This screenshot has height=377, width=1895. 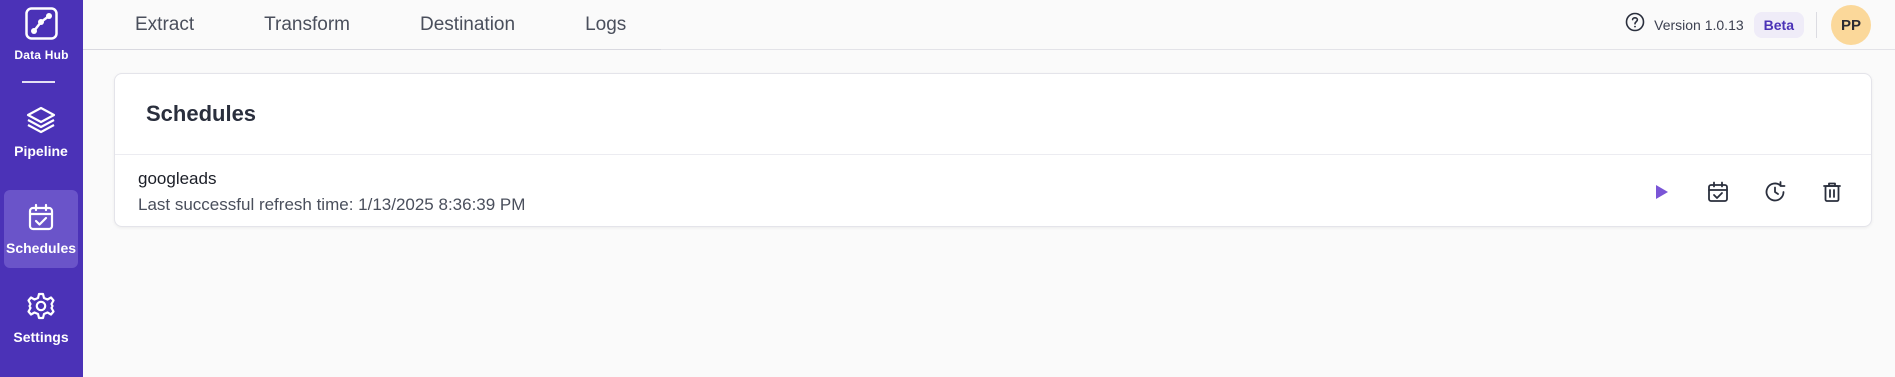 I want to click on topbar-divider, so click(x=1816, y=25).